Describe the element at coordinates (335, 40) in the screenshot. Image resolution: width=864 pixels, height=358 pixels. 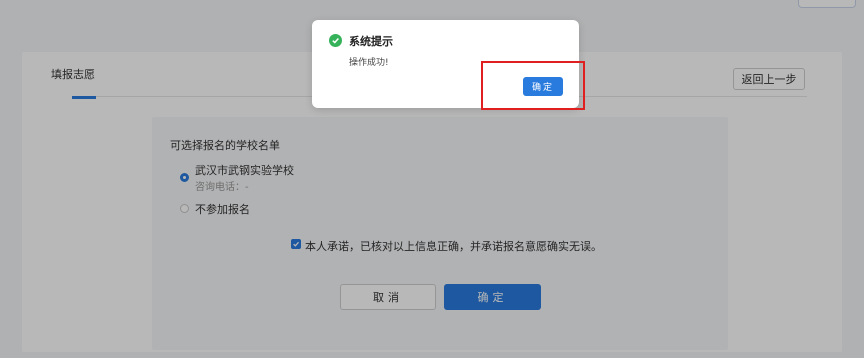
I see `check-circle-icon` at that location.